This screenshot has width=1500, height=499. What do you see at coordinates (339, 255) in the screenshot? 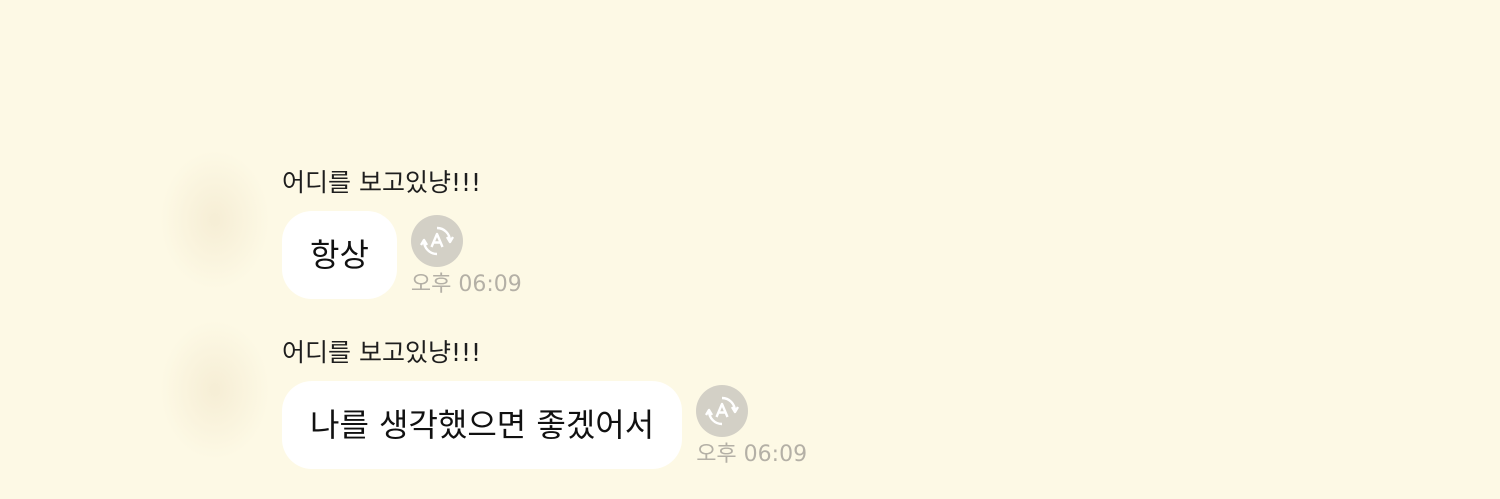
I see `message-bubble: 항상` at bounding box center [339, 255].